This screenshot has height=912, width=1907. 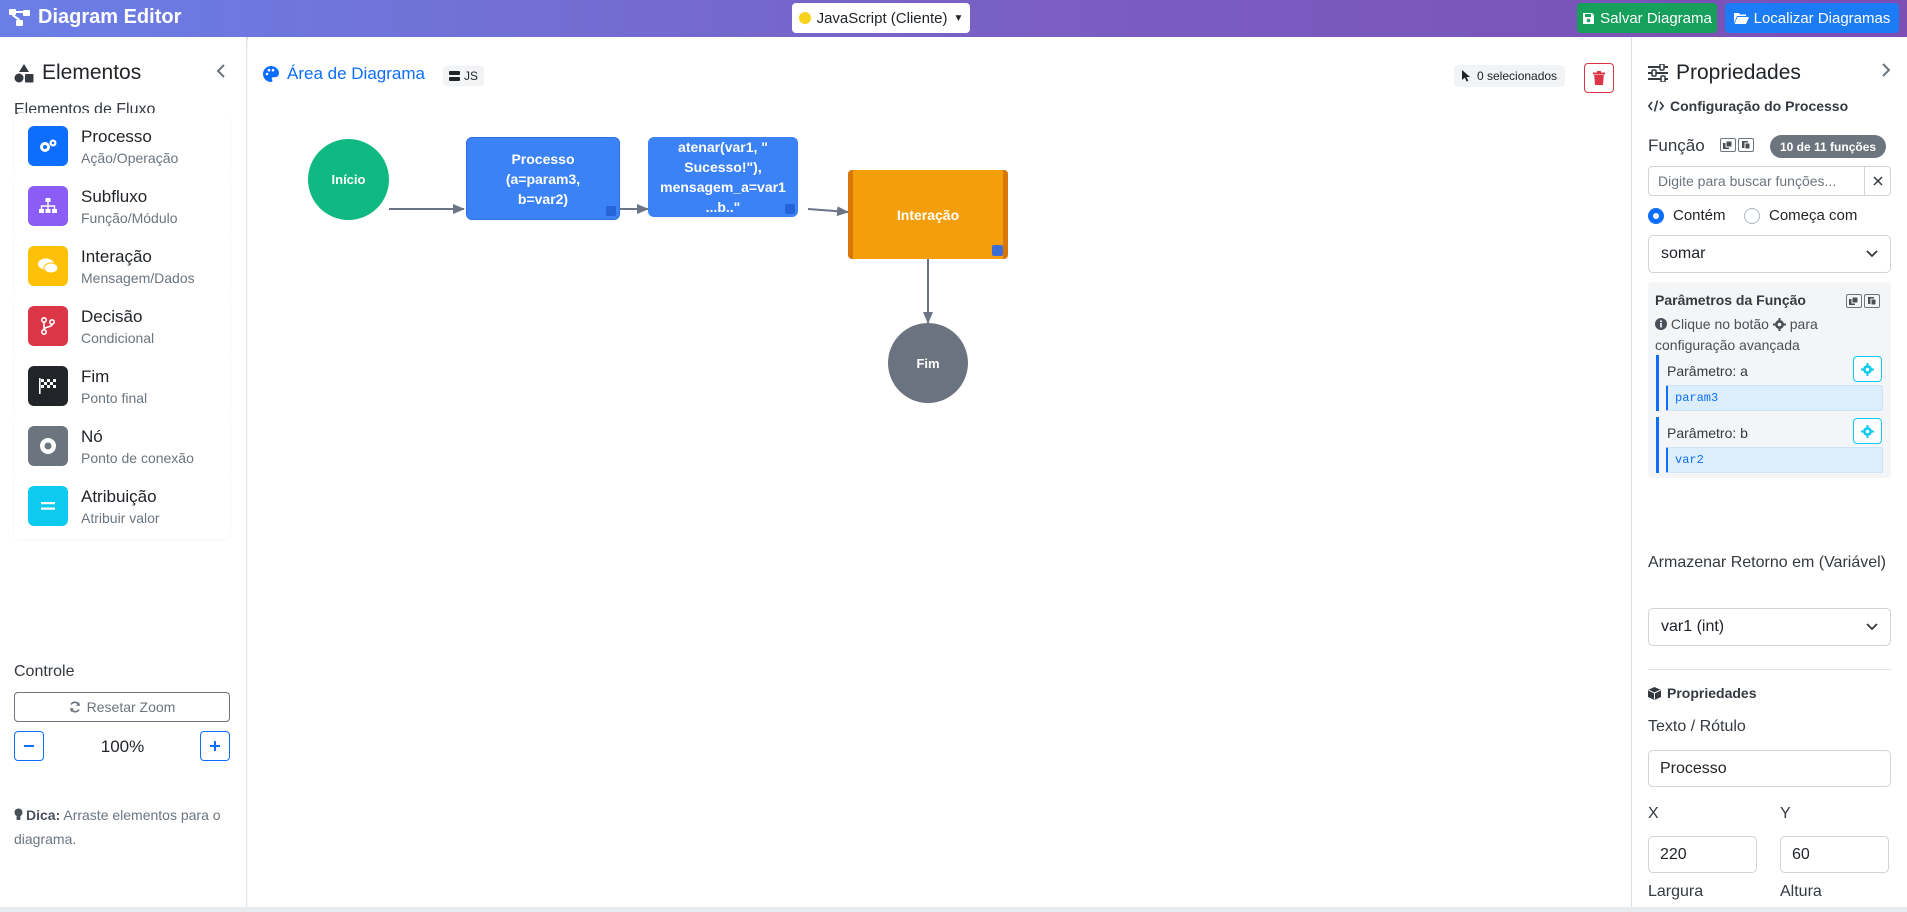 I want to click on element-name: Subfluxo, so click(x=114, y=196).